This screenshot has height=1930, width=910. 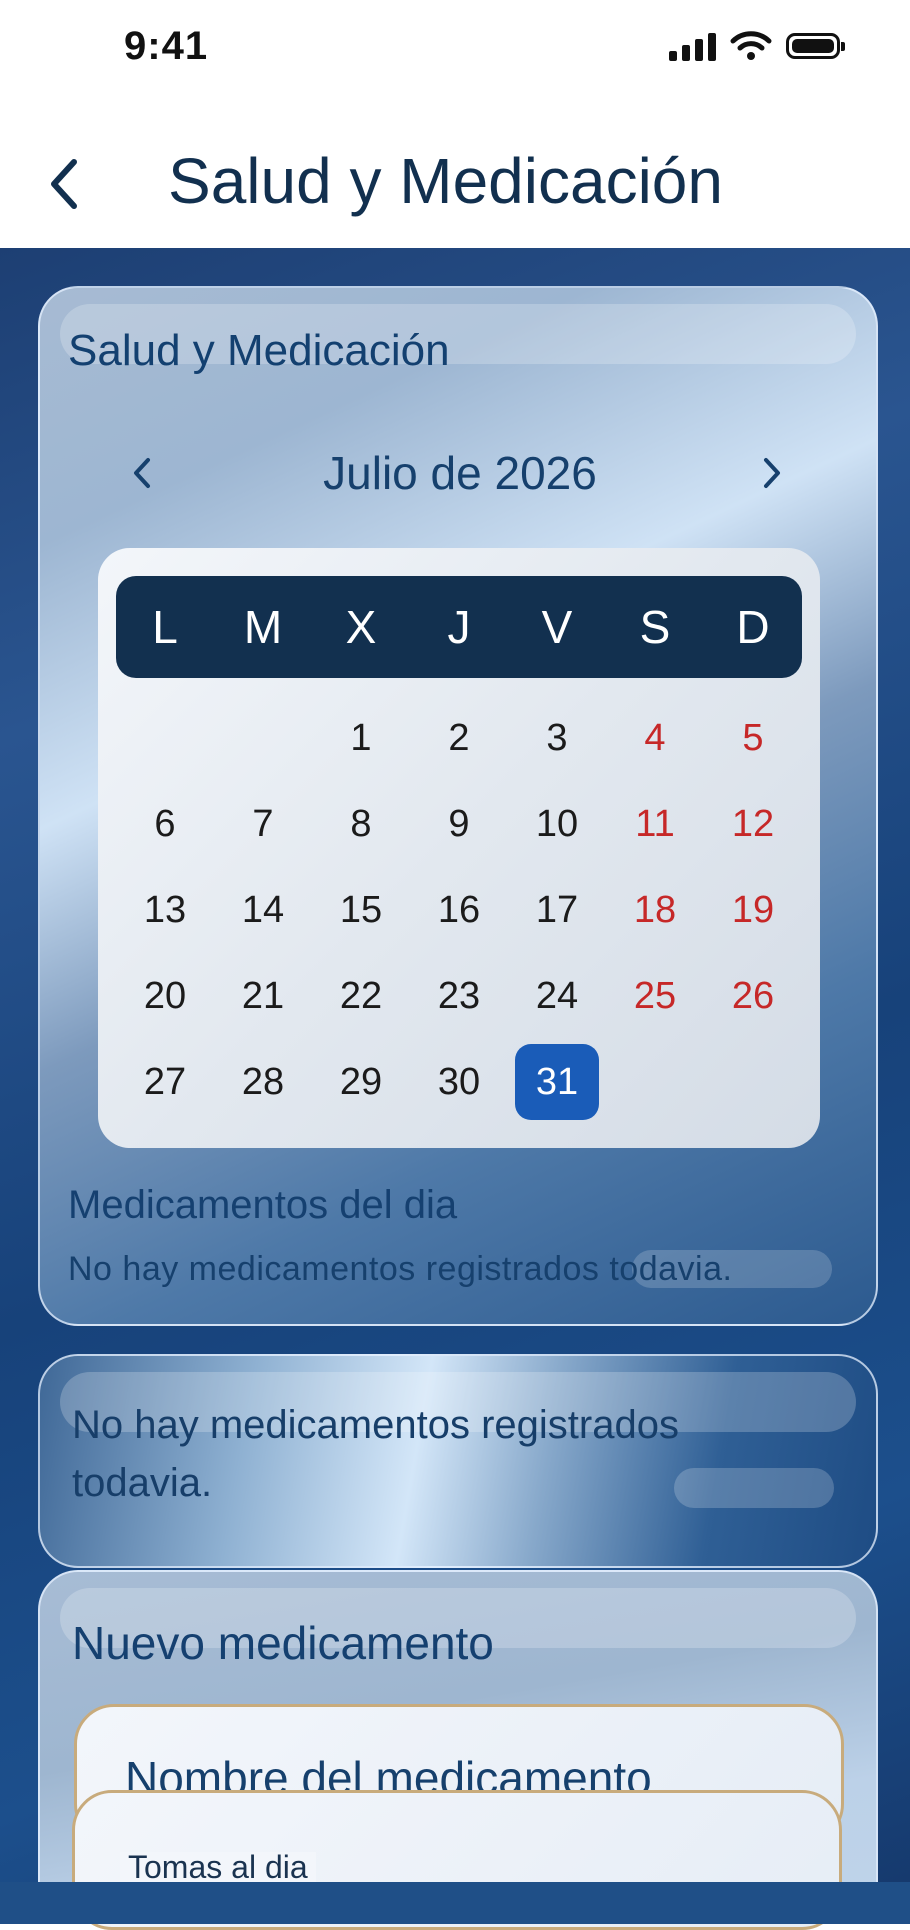 I want to click on calendar-day: 17, so click(x=557, y=910).